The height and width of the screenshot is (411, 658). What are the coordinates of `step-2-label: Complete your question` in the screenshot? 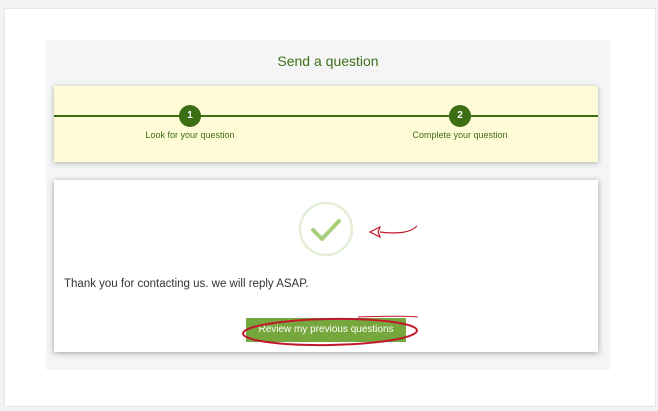 It's located at (460, 135).